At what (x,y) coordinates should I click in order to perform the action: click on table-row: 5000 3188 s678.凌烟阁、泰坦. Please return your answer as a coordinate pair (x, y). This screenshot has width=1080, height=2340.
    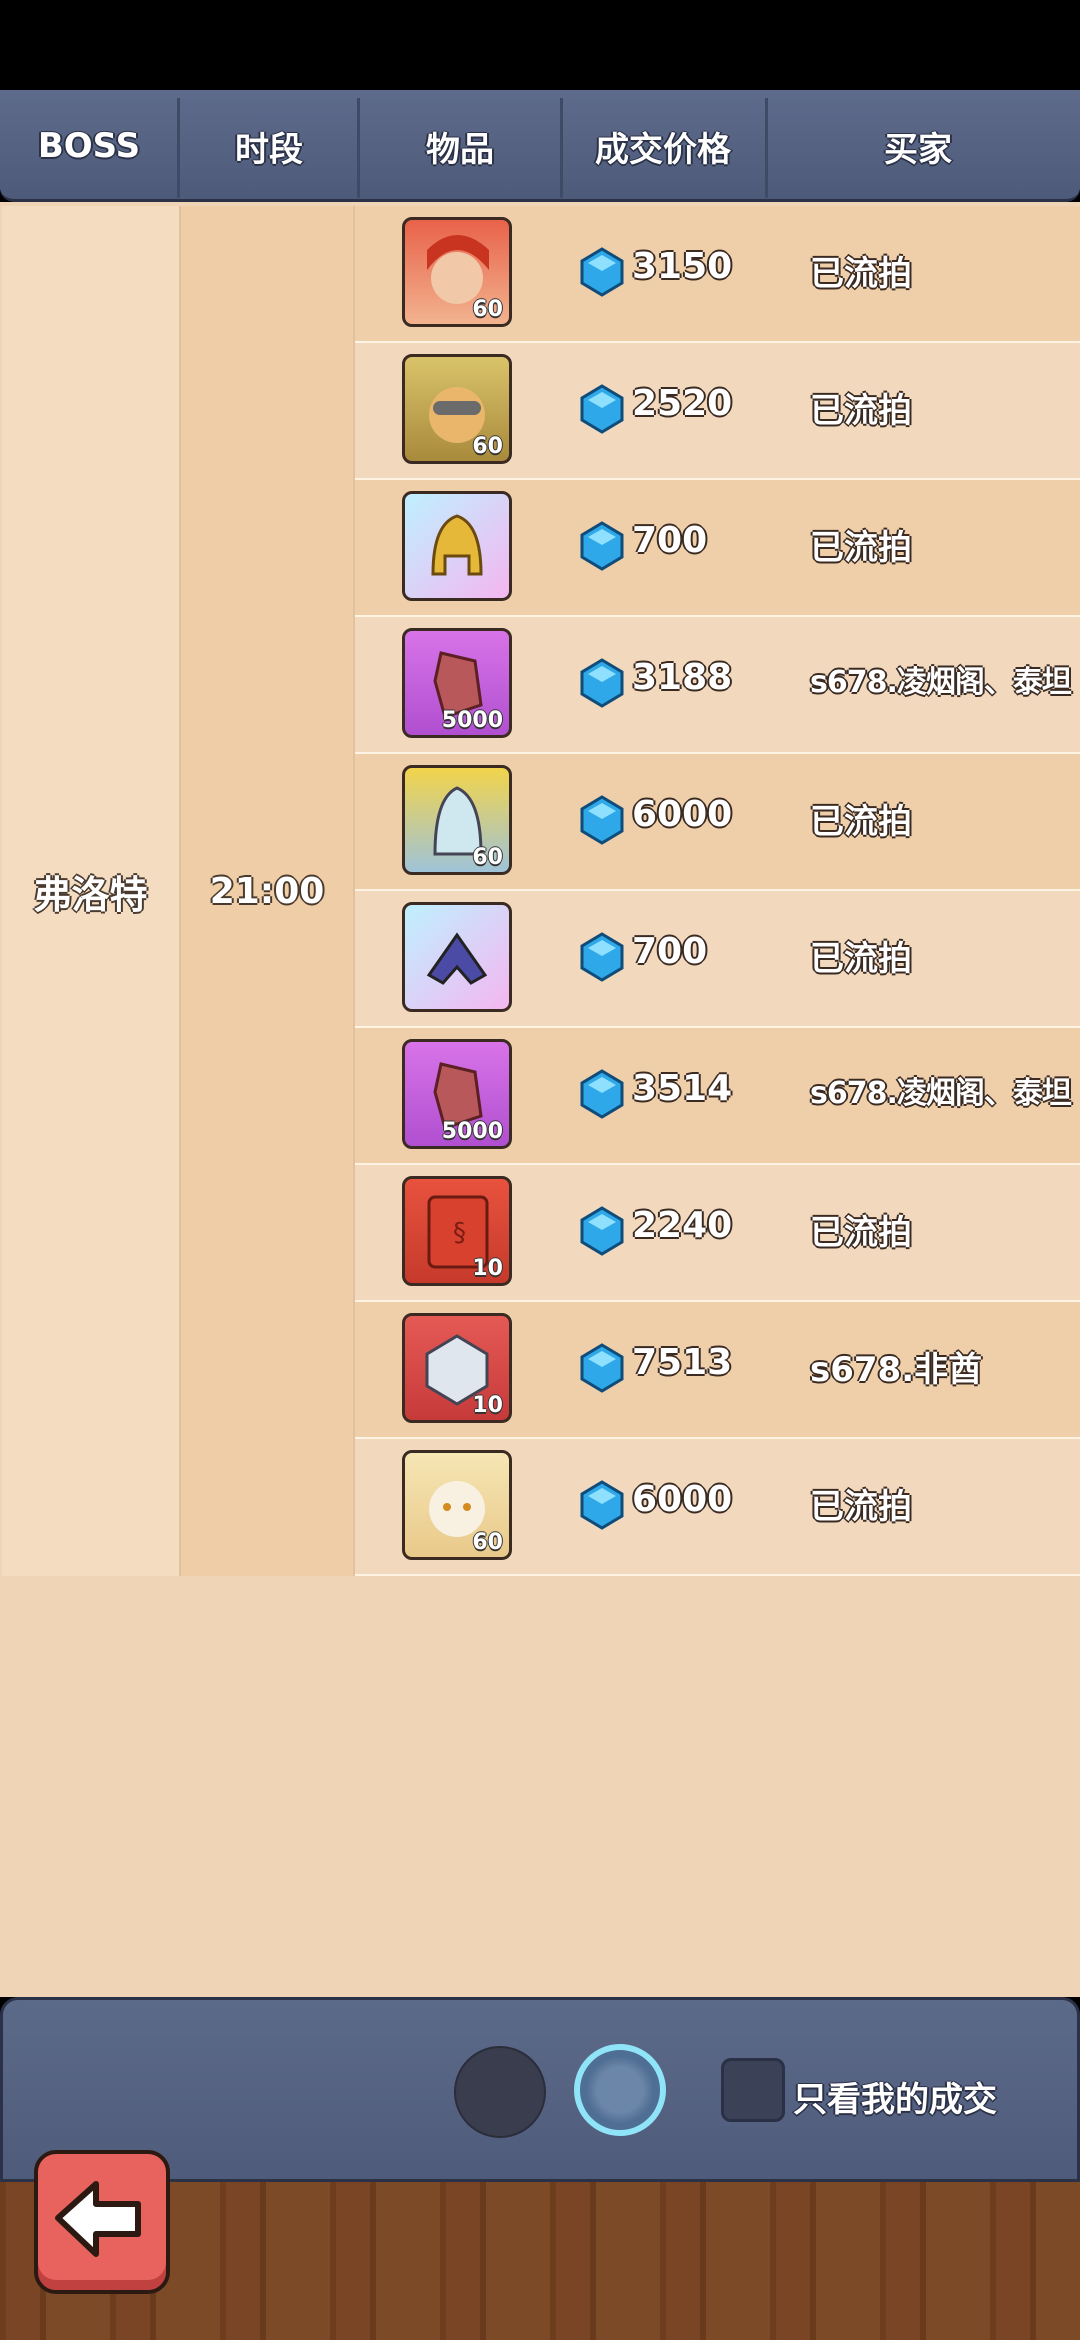
    Looking at the image, I should click on (717, 685).